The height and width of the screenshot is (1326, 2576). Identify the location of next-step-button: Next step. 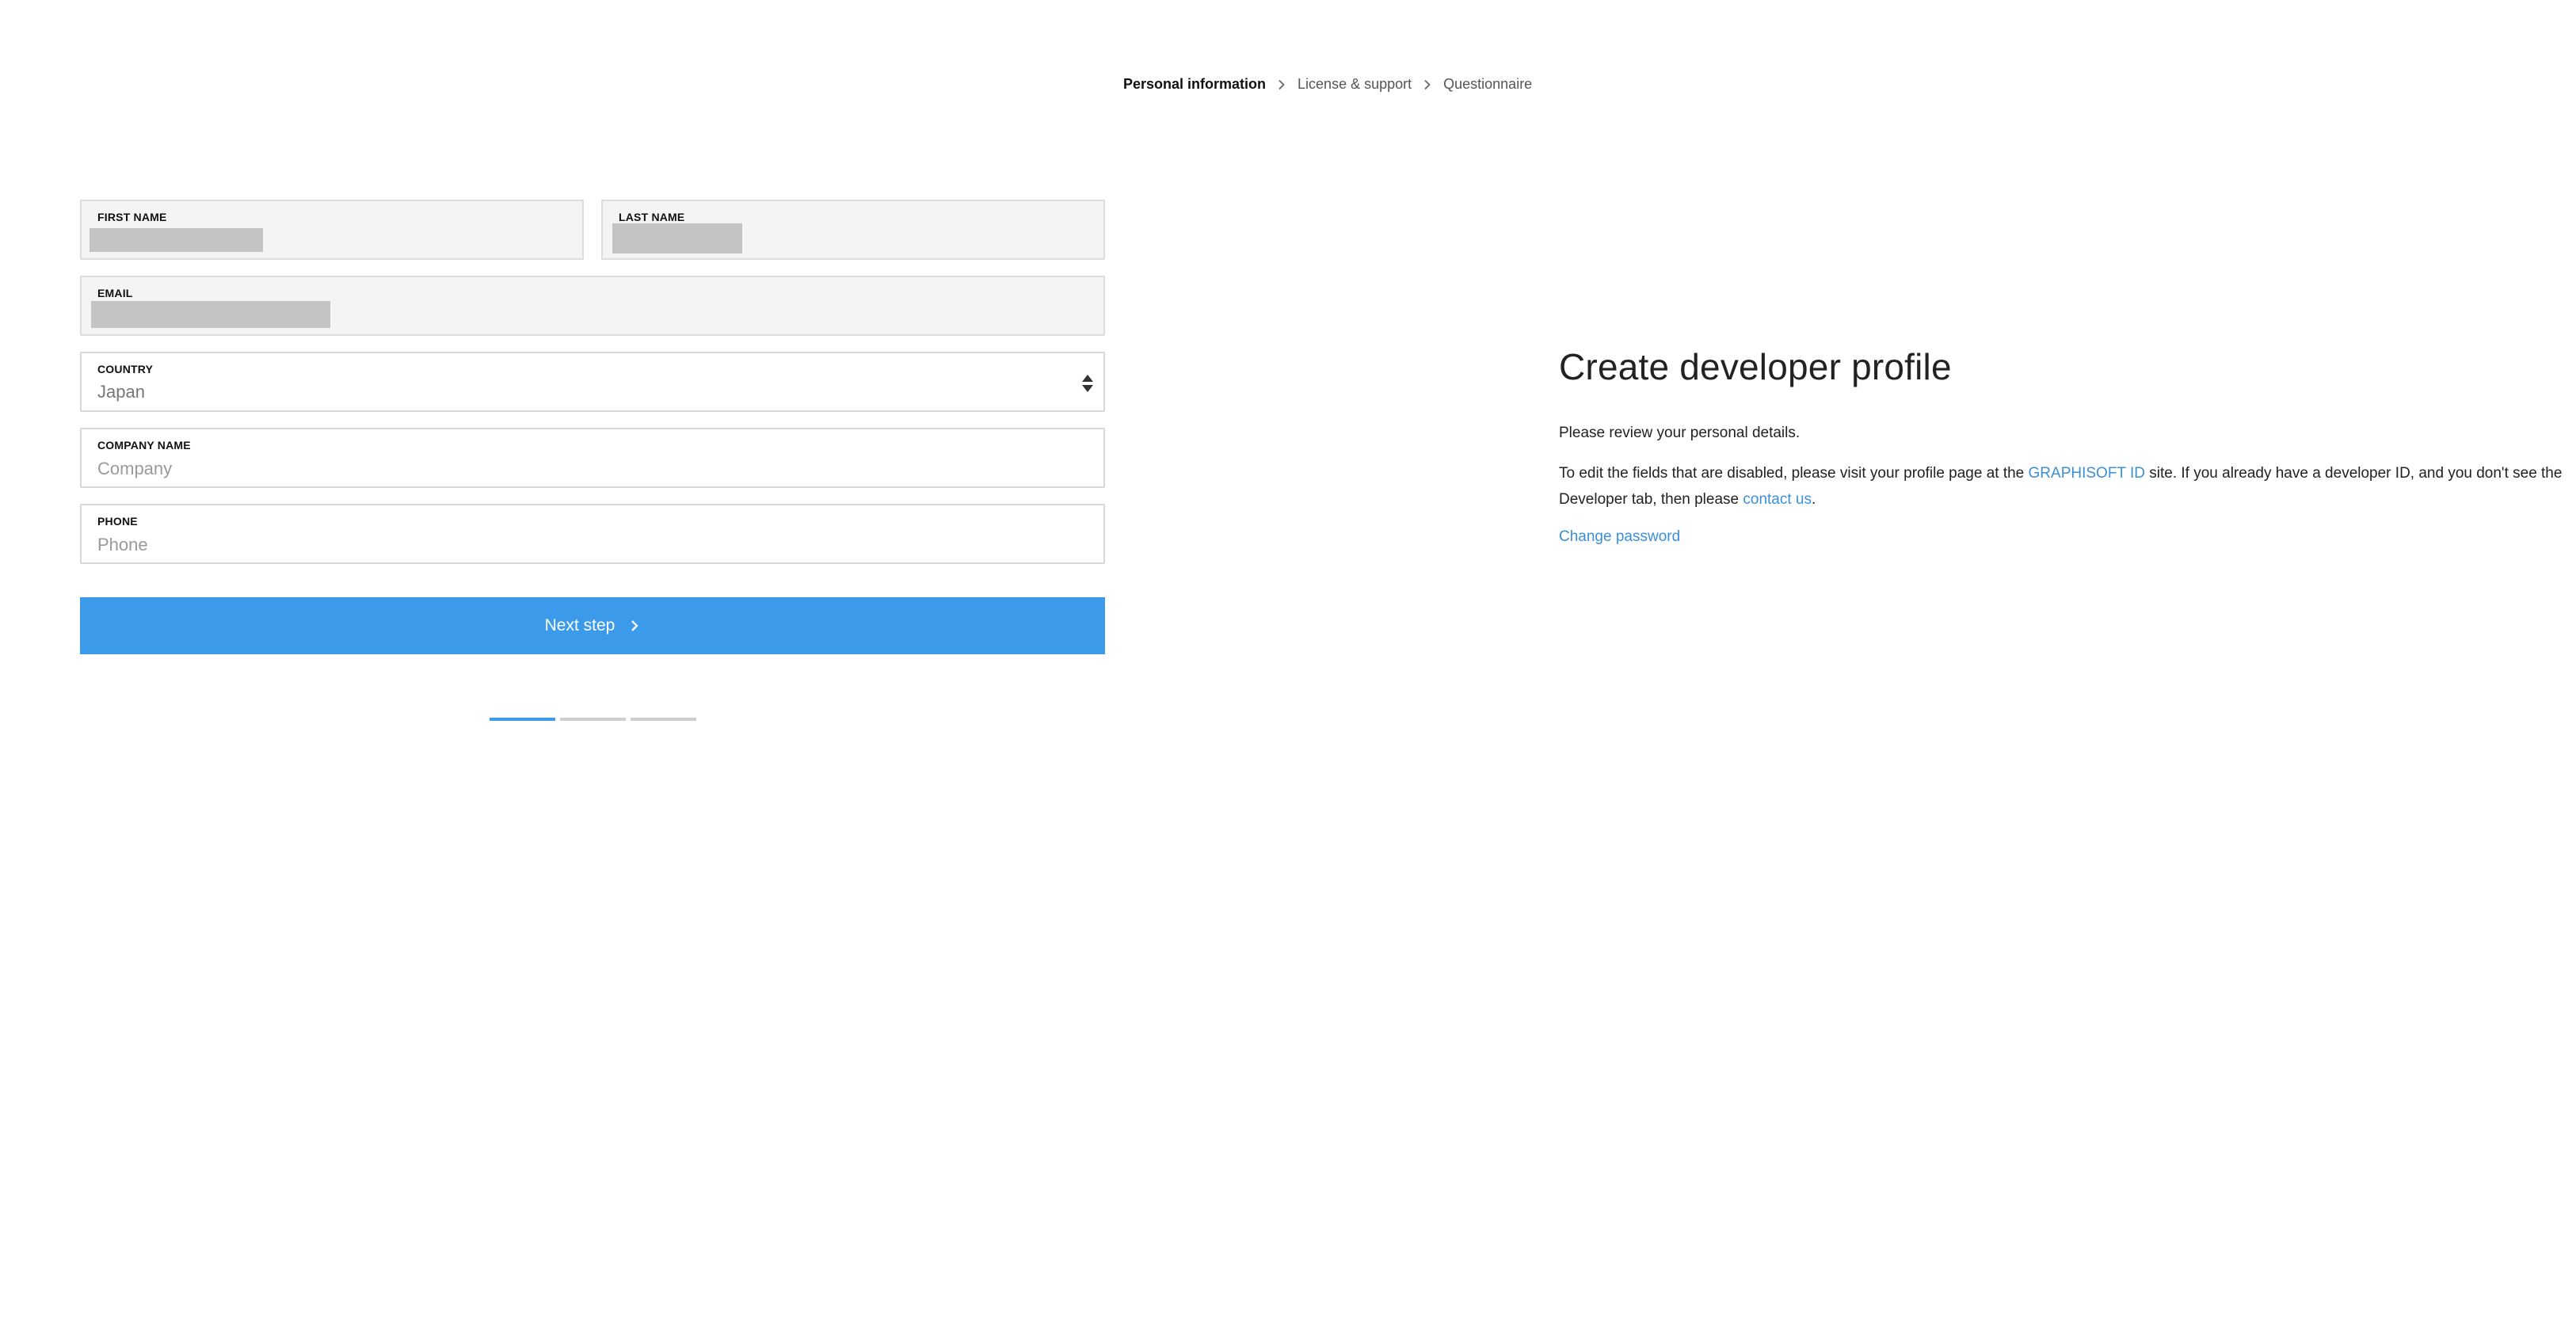
(592, 625).